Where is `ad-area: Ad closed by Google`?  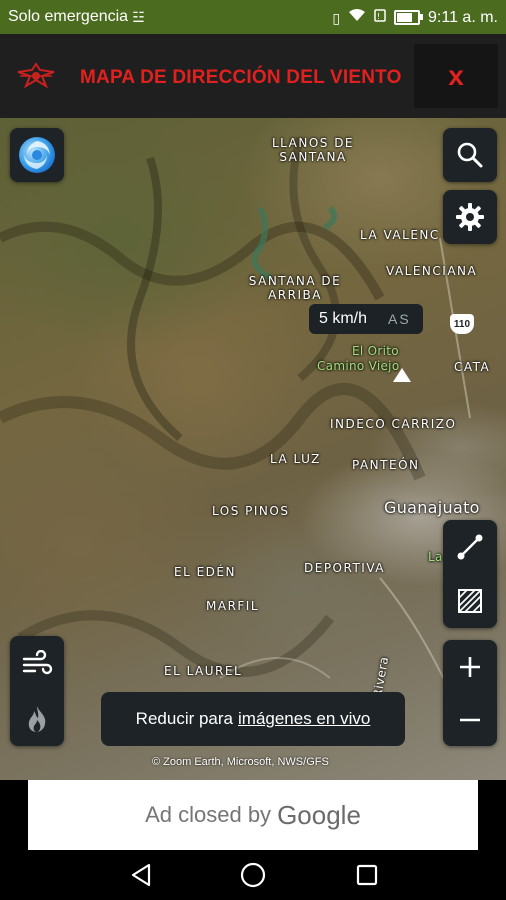 ad-area: Ad closed by Google is located at coordinates (253, 815).